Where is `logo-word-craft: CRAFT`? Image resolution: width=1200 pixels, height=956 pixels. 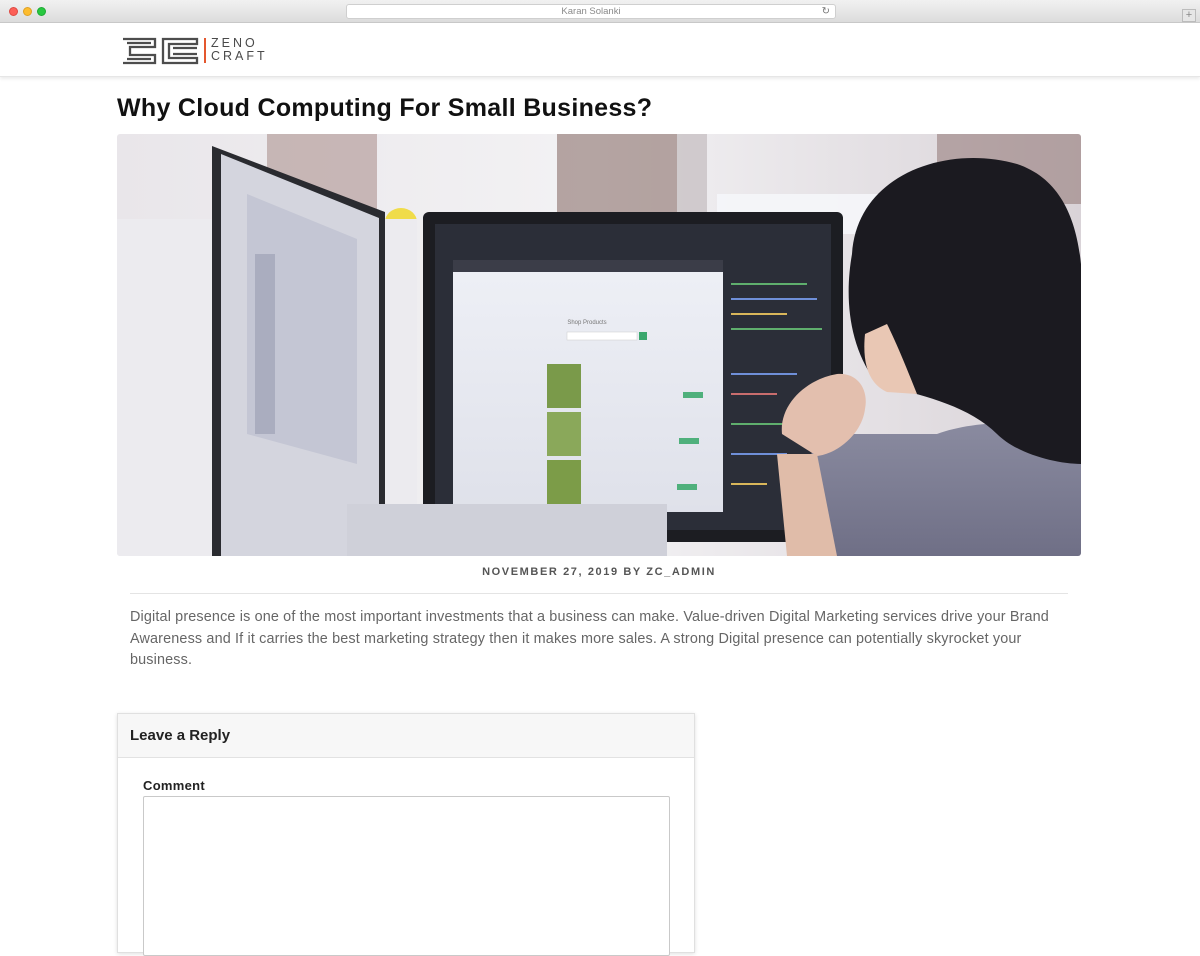
logo-word-craft: CRAFT is located at coordinates (239, 56).